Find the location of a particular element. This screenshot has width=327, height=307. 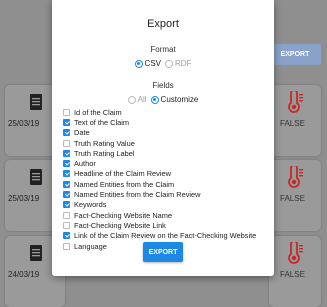

field-checkbox-truth-rating-label: Truth Rating Label is located at coordinates (168, 153).